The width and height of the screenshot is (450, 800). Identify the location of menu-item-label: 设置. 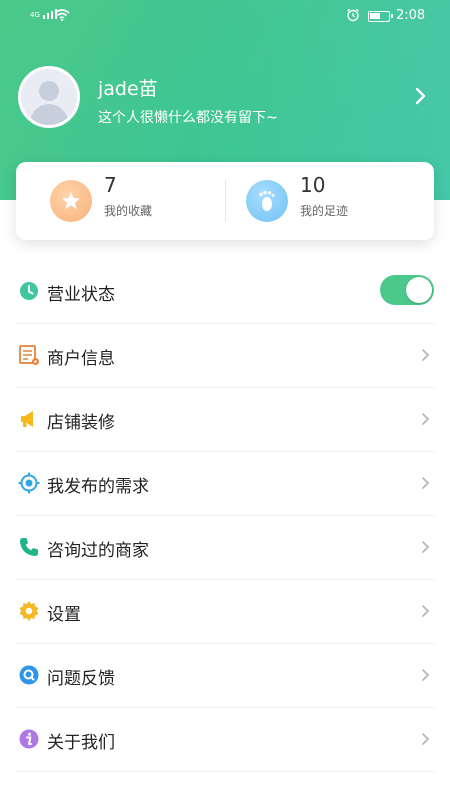
(64, 615).